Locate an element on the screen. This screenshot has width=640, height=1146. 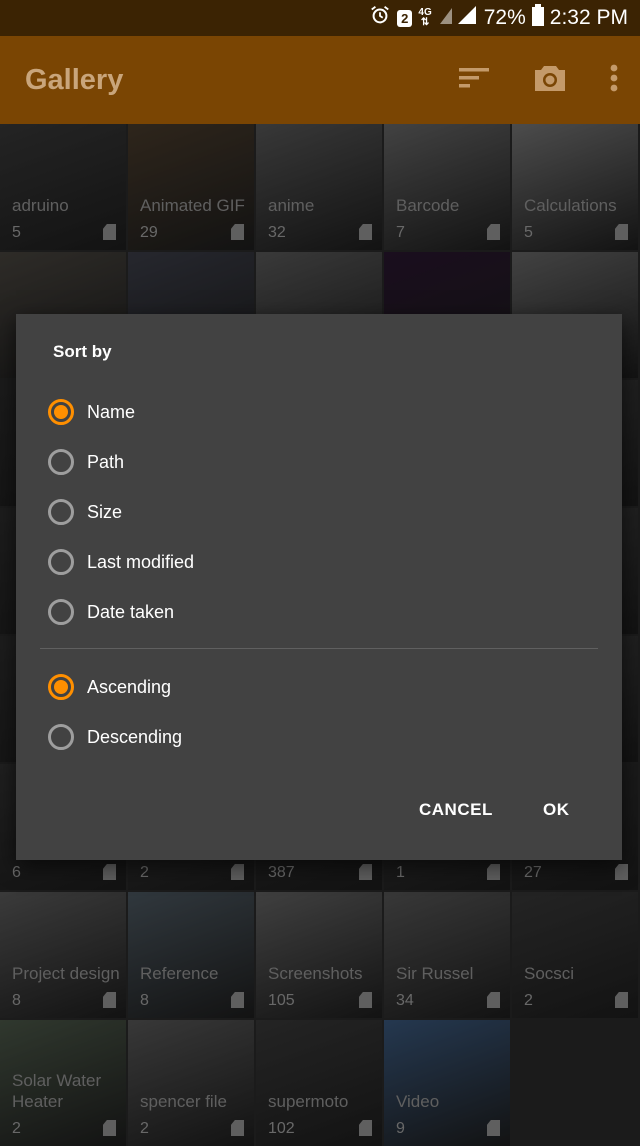
sort-option-name: Name is located at coordinates (91, 412).